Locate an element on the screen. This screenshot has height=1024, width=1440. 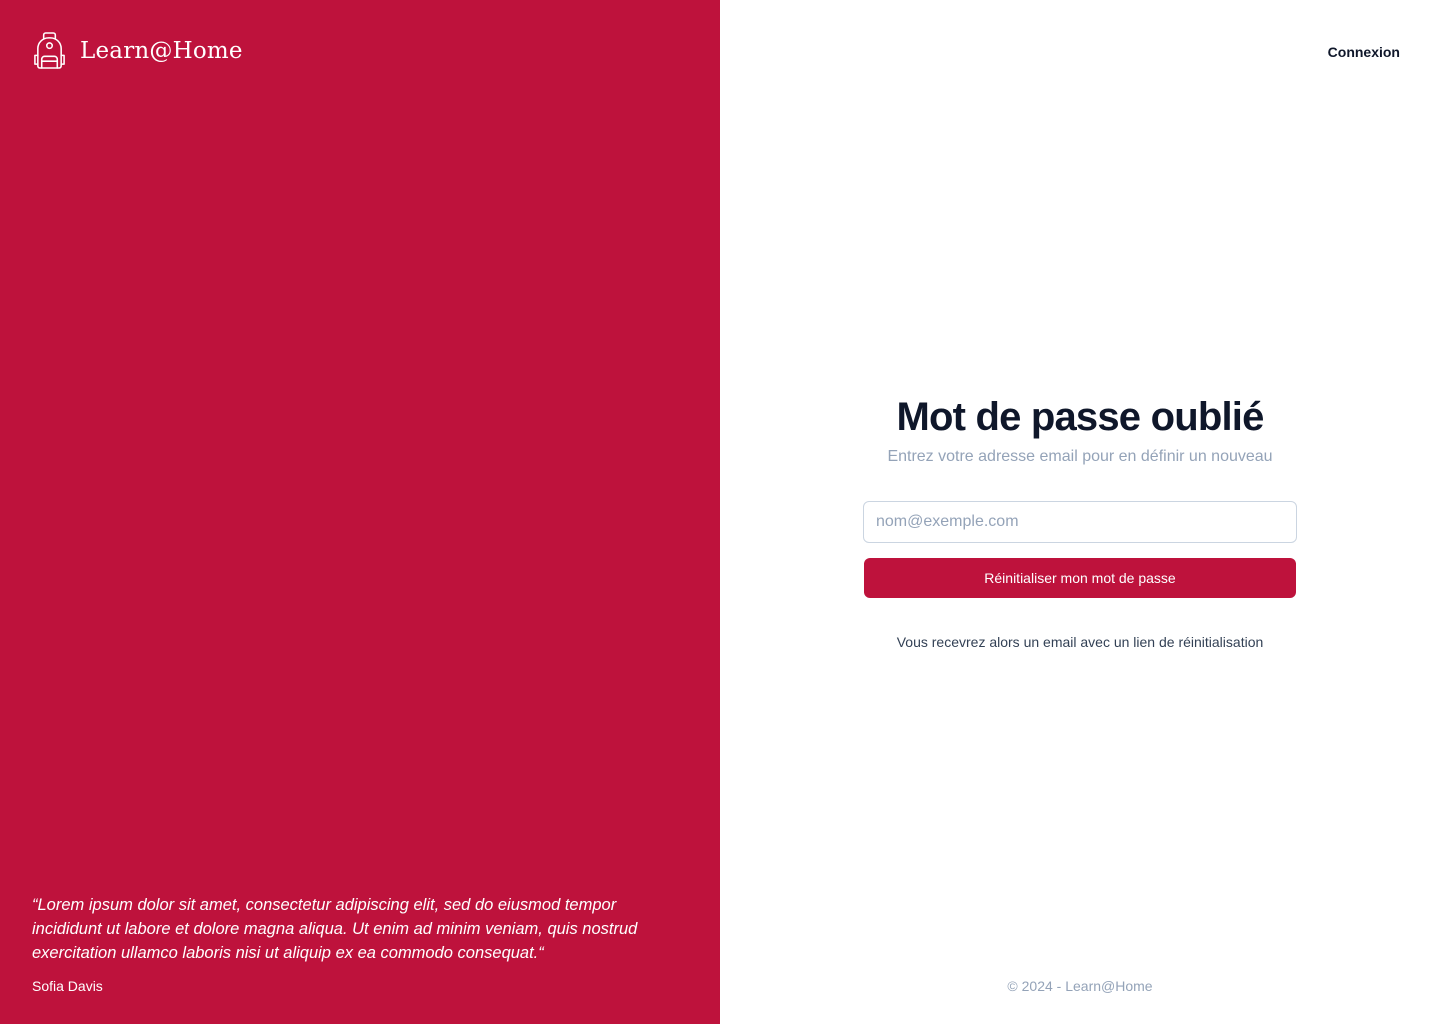
testimonial-author: Sofia Davis is located at coordinates (67, 986).